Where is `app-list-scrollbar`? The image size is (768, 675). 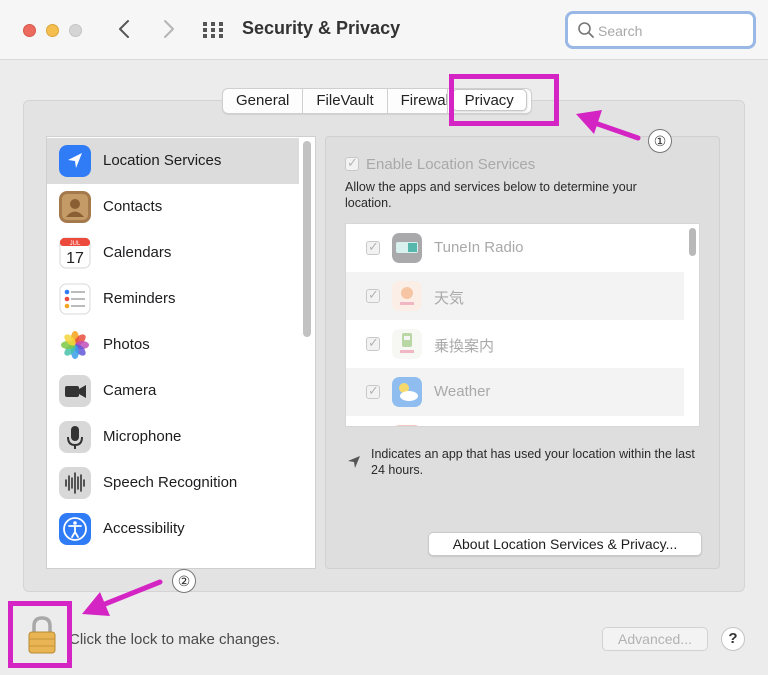 app-list-scrollbar is located at coordinates (692, 242).